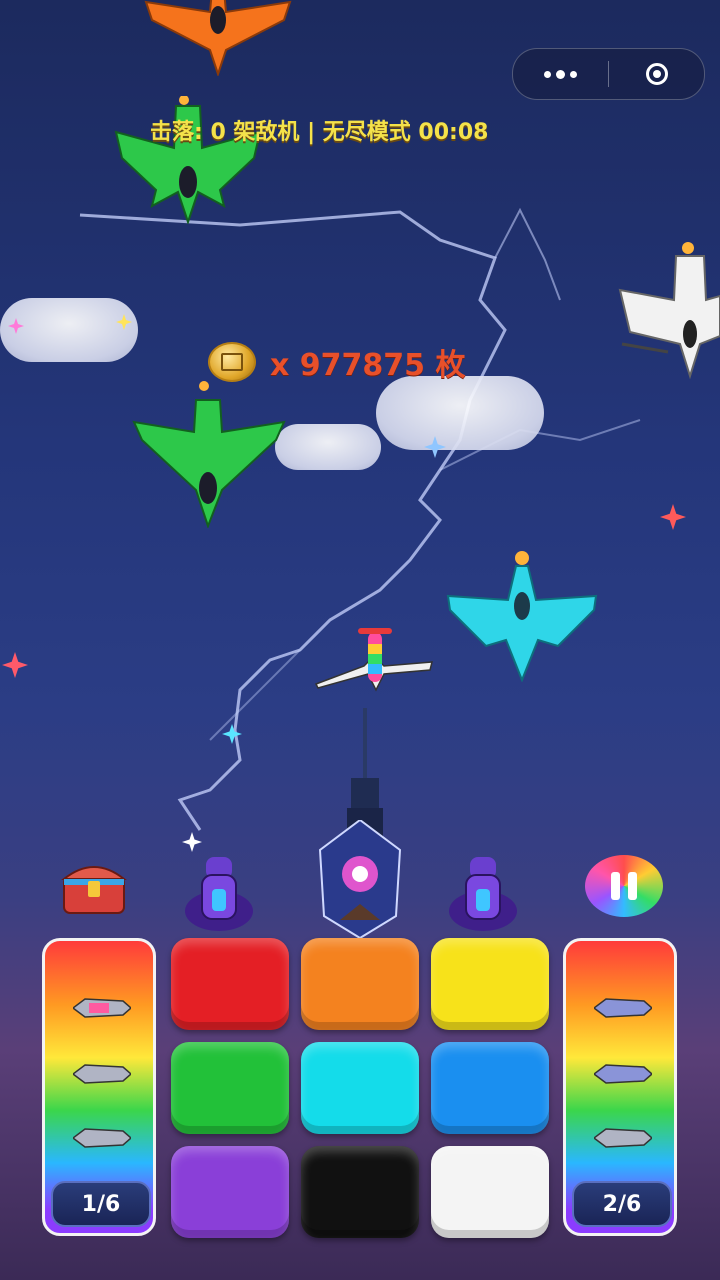 The image size is (720, 1280). I want to click on treasure-chest-icon, so click(94, 886).